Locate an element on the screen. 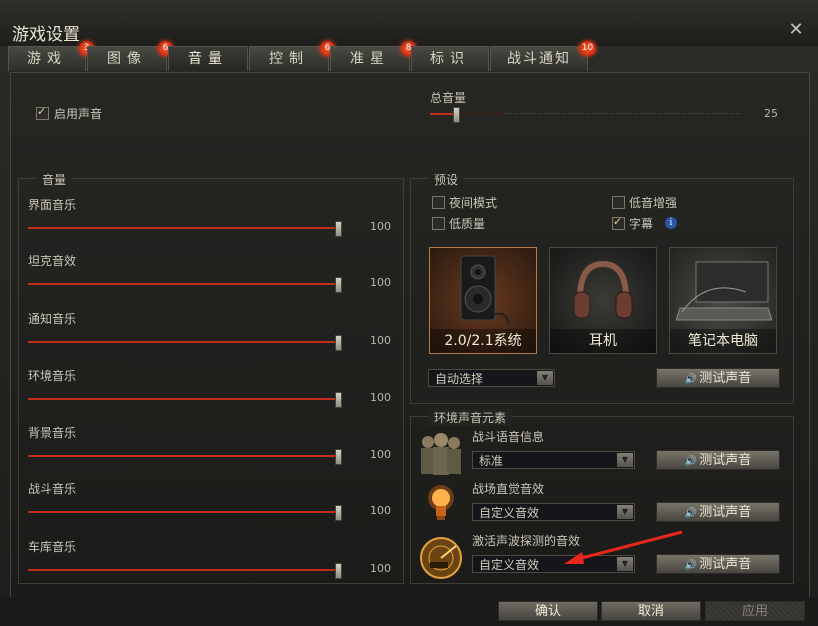 The height and width of the screenshot is (626, 818). crew-icon is located at coordinates (441, 454).